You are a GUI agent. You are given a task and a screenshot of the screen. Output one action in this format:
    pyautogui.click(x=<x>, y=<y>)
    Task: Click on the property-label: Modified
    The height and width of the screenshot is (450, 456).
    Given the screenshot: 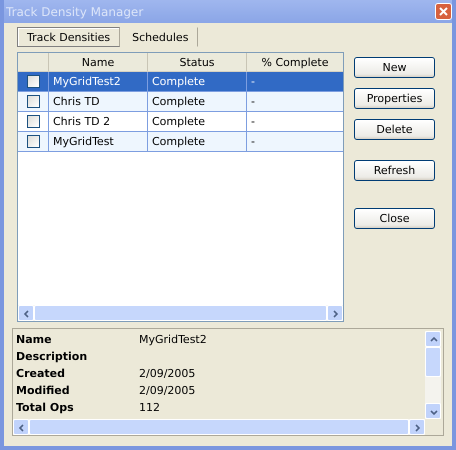 What is the action you would take?
    pyautogui.click(x=43, y=390)
    